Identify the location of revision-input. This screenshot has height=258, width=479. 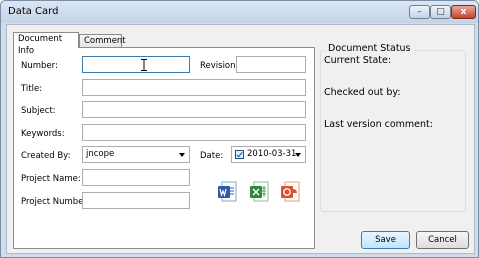
(271, 64).